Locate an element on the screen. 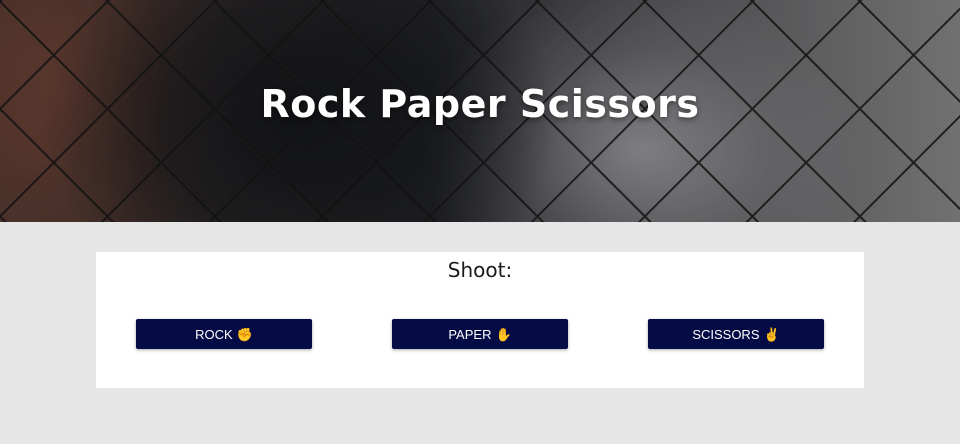 This screenshot has height=444, width=960. paper-button-label: PAPER is located at coordinates (470, 334).